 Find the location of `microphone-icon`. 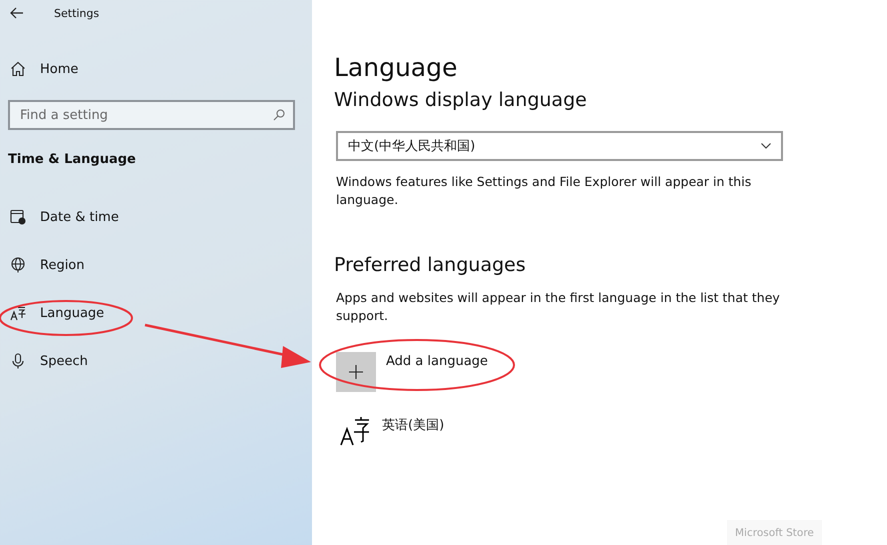

microphone-icon is located at coordinates (18, 361).